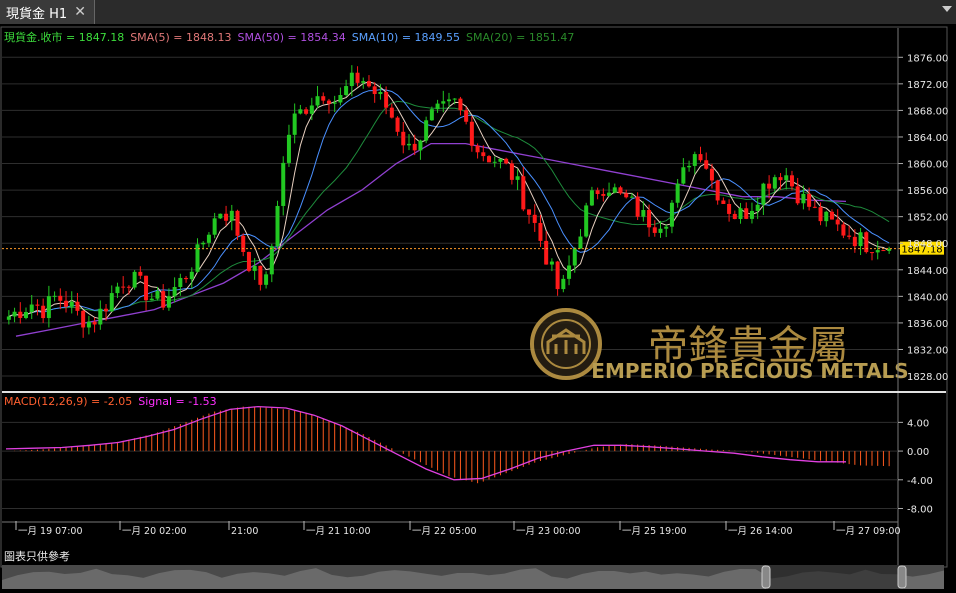 This screenshot has height=593, width=956. What do you see at coordinates (947, 9) in the screenshot?
I see `collapse-arrow-icon` at bounding box center [947, 9].